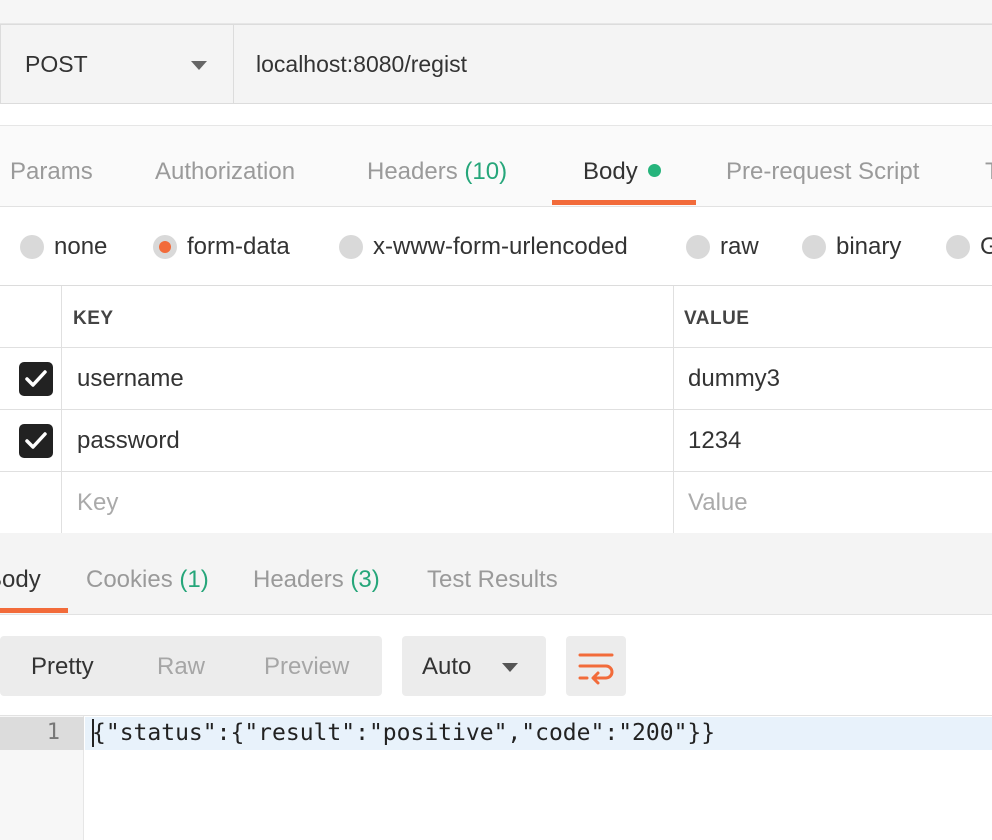  I want to click on response-tab-body: Body, so click(20, 574).